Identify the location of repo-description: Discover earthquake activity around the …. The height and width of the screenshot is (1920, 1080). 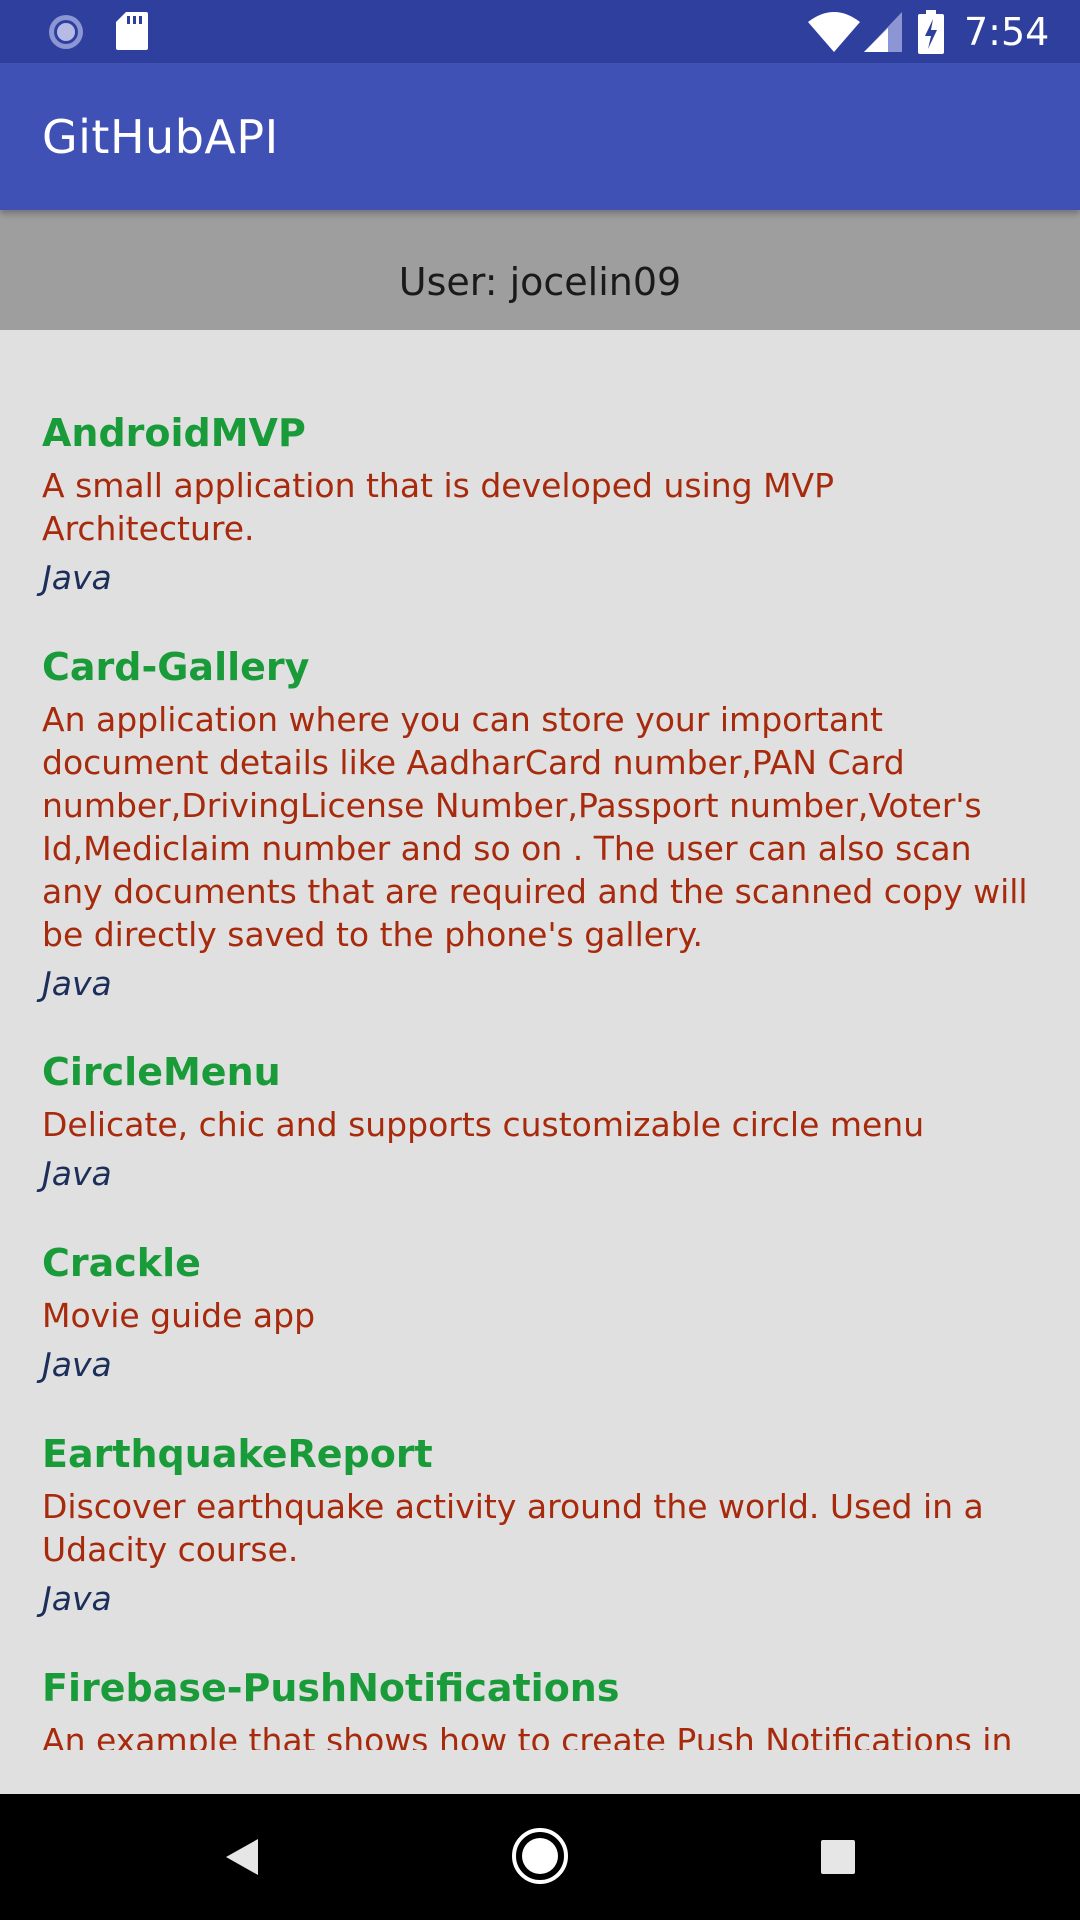
(513, 1528).